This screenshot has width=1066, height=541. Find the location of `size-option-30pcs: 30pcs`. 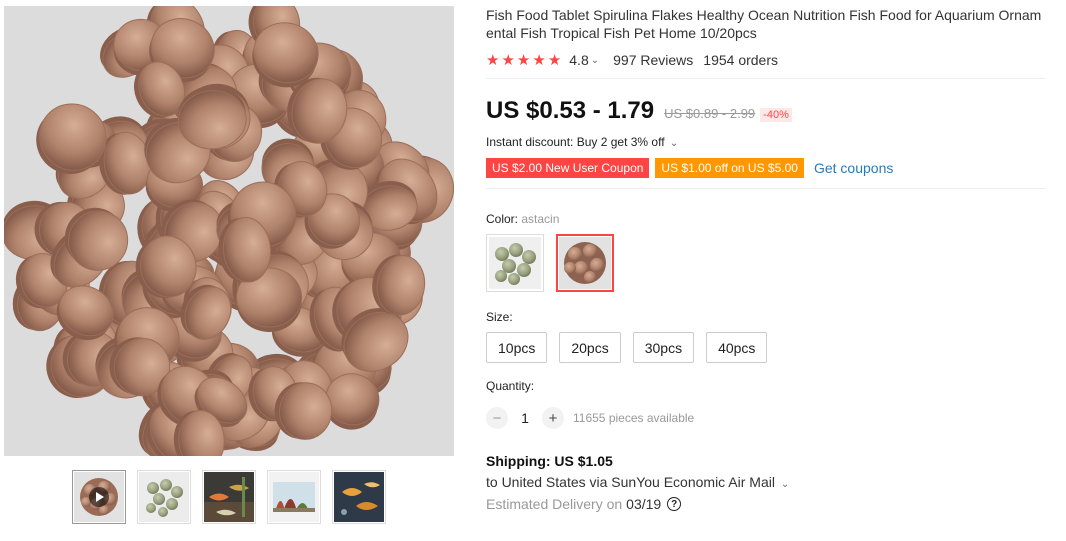

size-option-30pcs: 30pcs is located at coordinates (663, 347).